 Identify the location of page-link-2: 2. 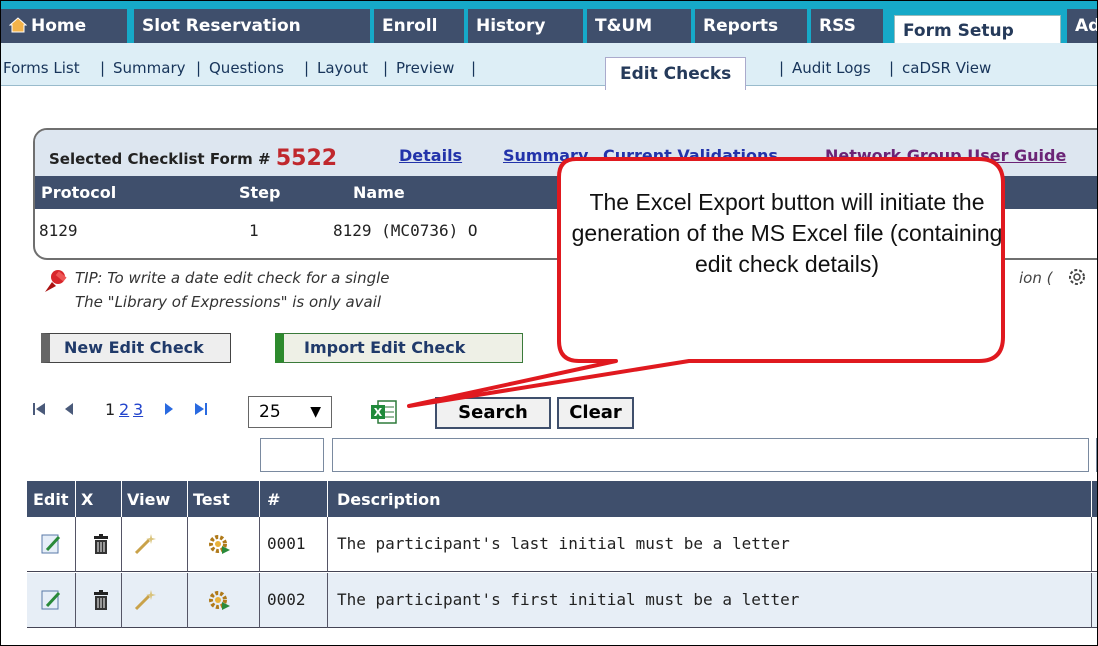
(124, 409).